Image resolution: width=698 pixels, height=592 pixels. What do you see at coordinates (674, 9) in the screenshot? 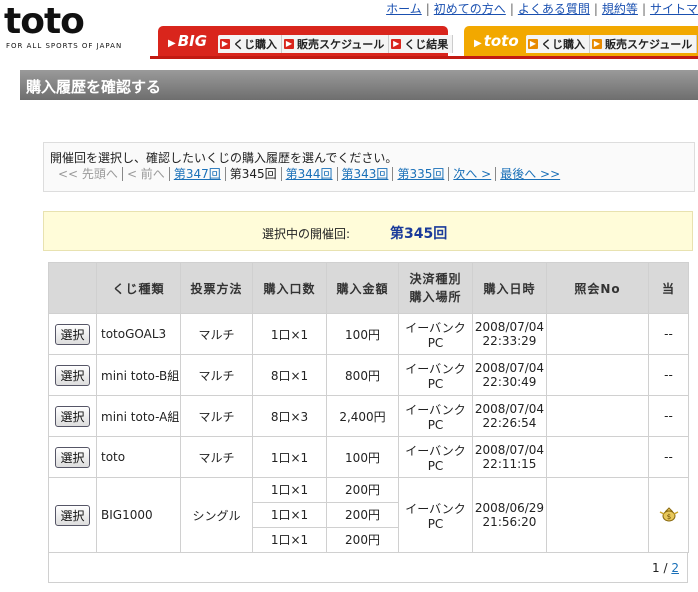
I see `sitemap-link: サイトマ` at bounding box center [674, 9].